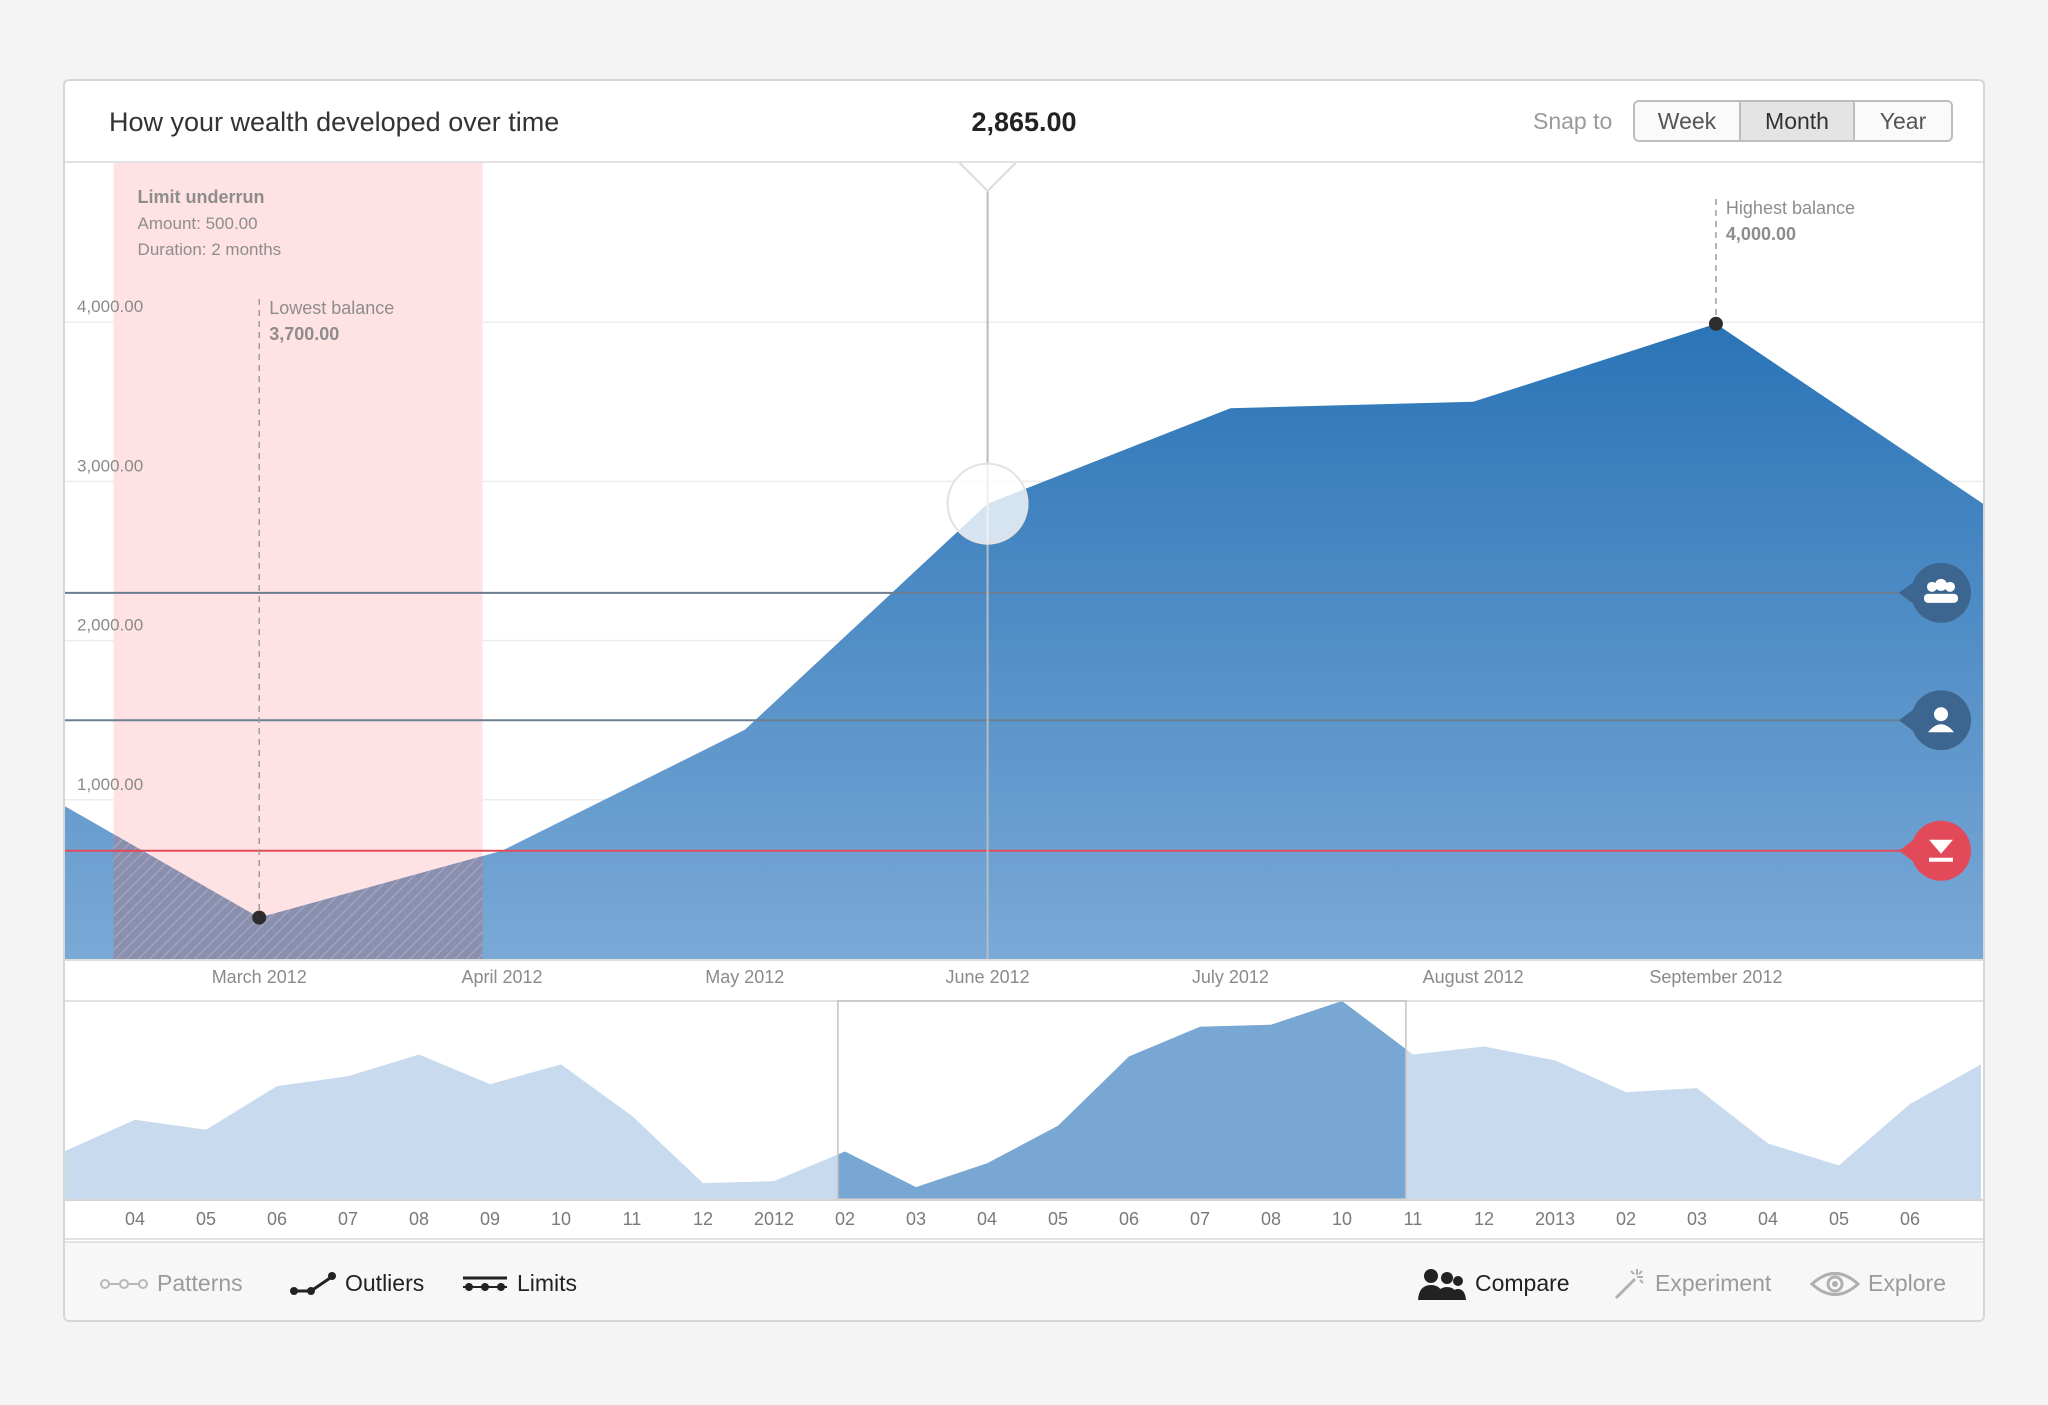 This screenshot has height=1405, width=2048. Describe the element at coordinates (210, 249) in the screenshot. I see `limit-underrun-duration: Duration: 2 months` at that location.